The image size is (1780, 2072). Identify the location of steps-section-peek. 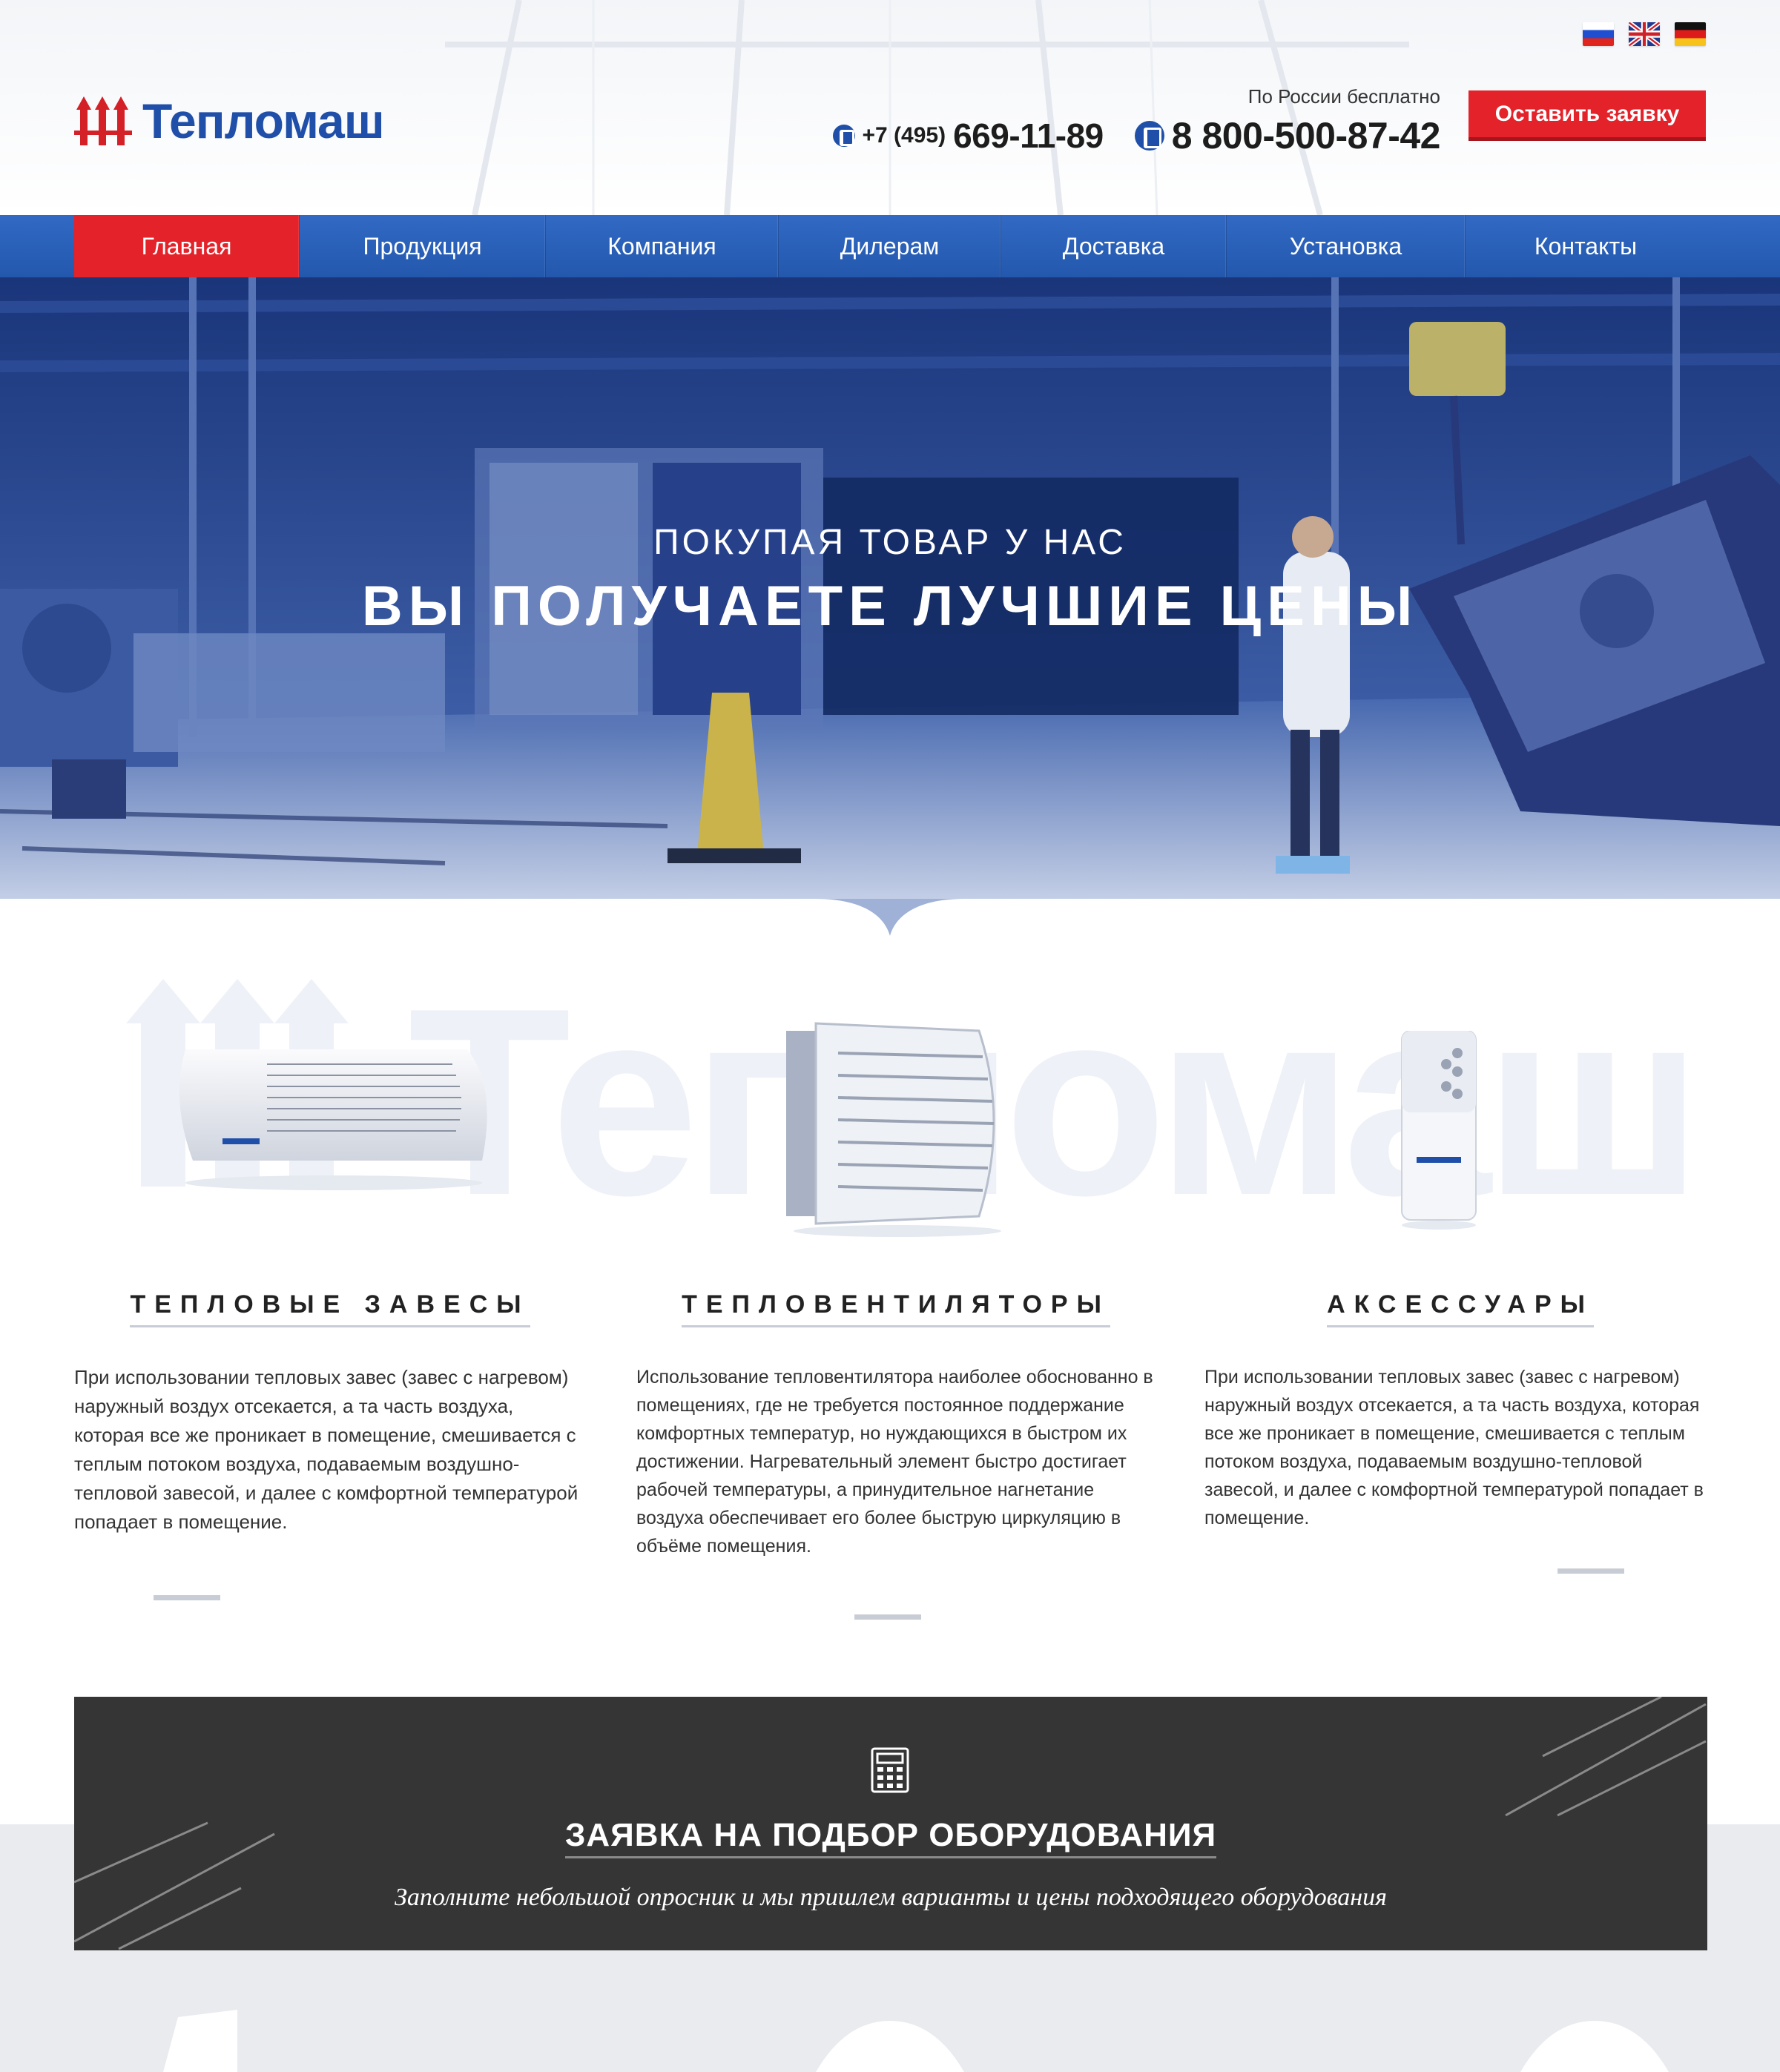
(890, 2037).